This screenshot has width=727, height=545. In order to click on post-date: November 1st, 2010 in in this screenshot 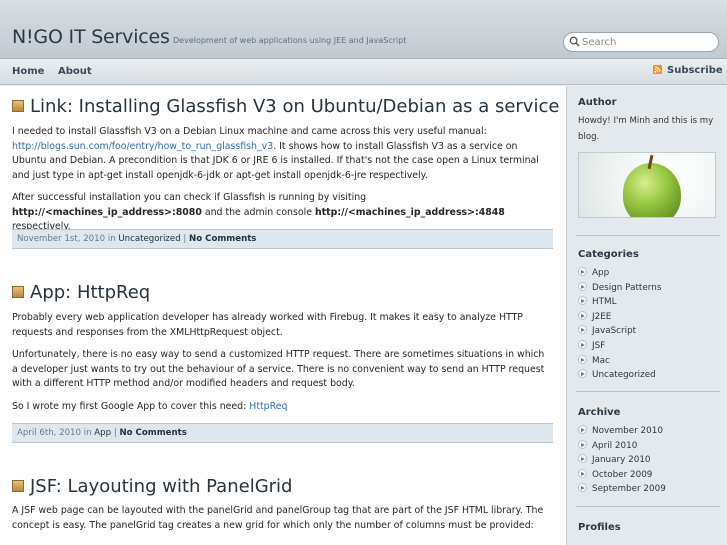, I will do `click(66, 239)`.